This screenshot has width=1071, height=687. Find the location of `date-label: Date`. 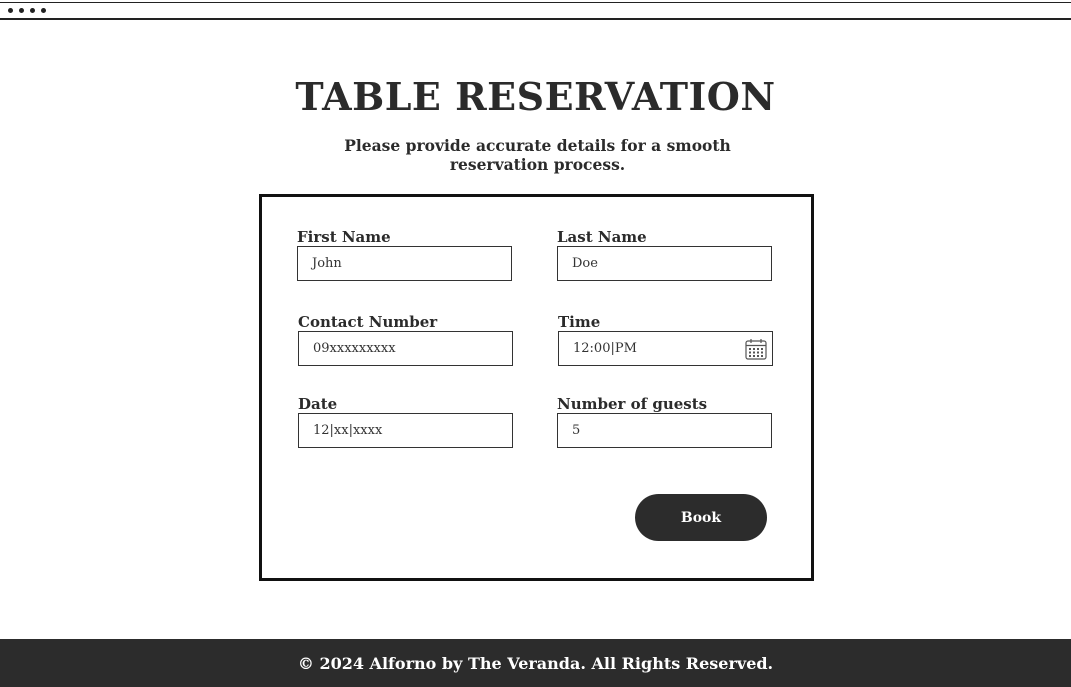

date-label: Date is located at coordinates (318, 404).